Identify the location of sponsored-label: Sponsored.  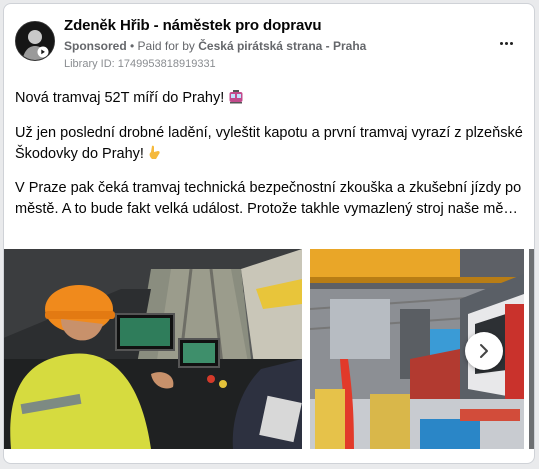
(95, 46).